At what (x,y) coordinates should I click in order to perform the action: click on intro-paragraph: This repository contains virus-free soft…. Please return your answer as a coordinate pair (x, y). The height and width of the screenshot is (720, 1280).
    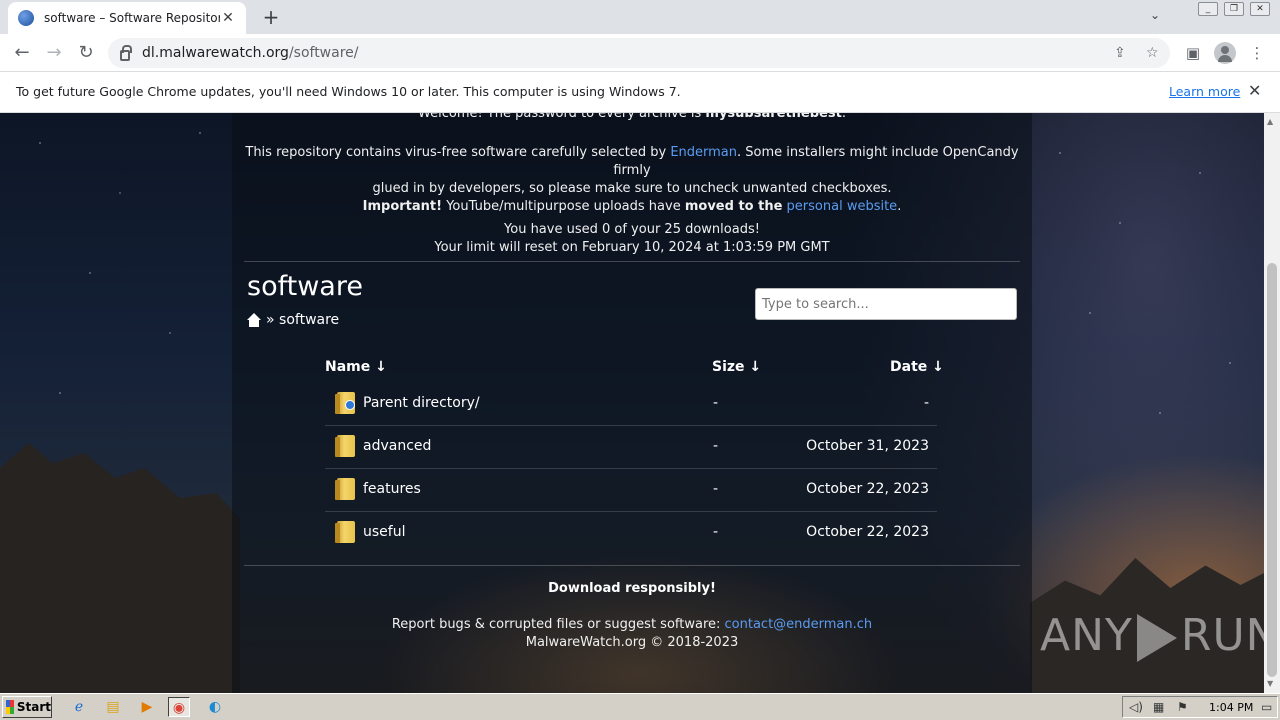
    Looking at the image, I should click on (632, 170).